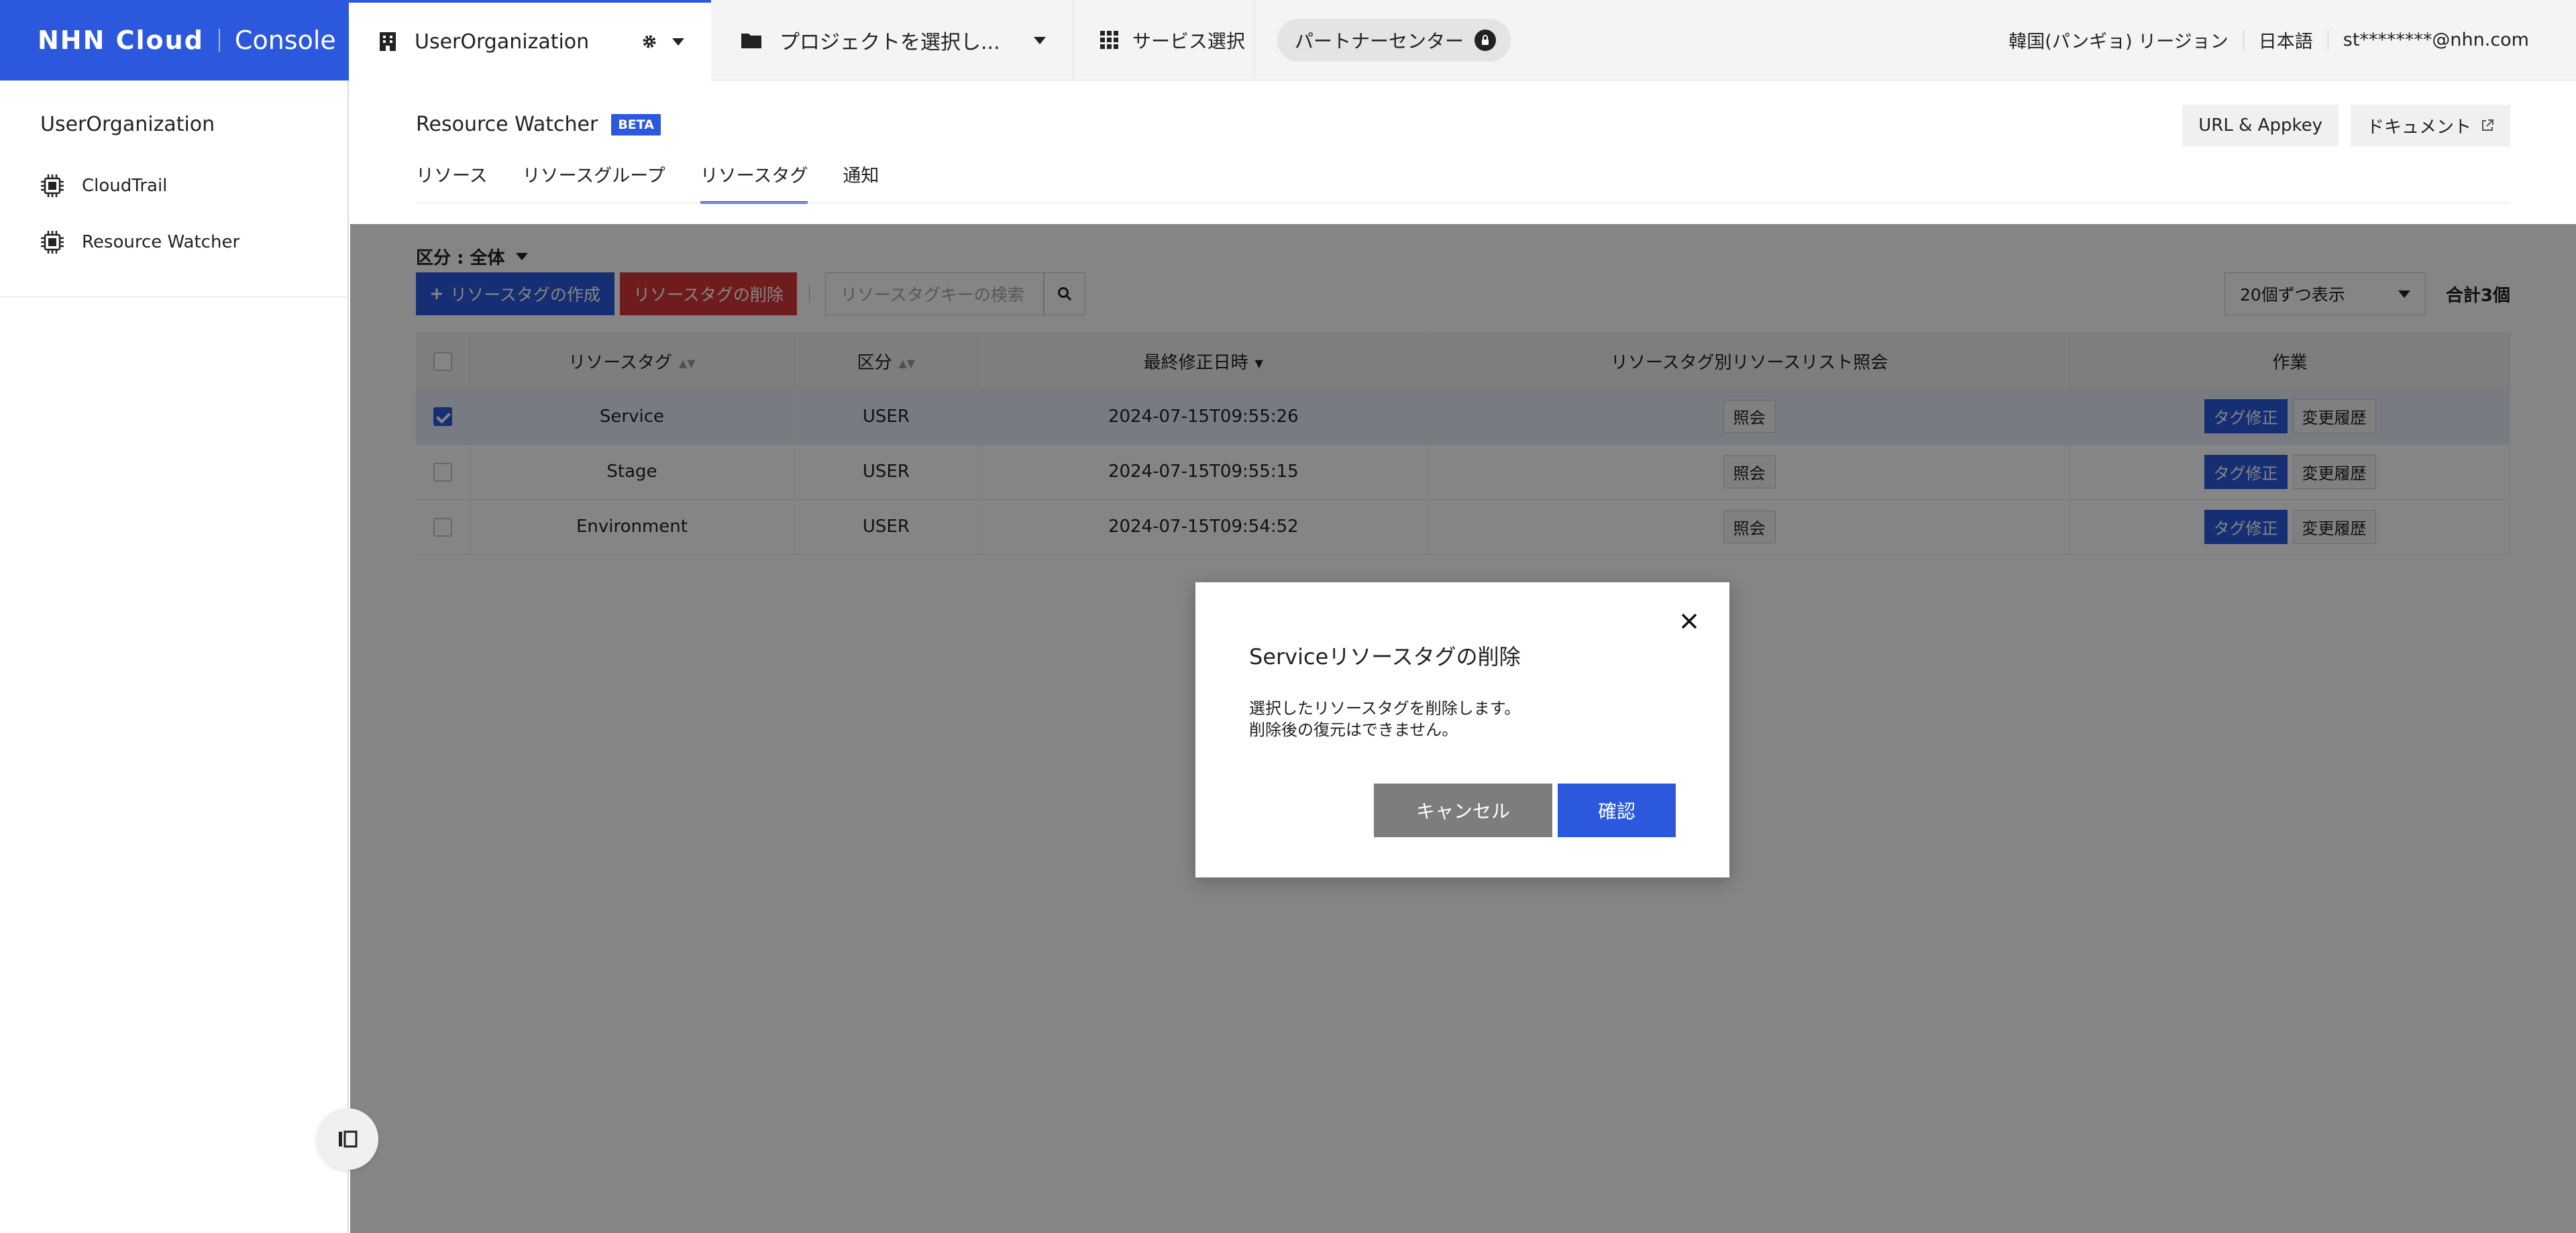 This screenshot has width=2576, height=1233. Describe the element at coordinates (127, 125) in the screenshot. I see `sidebar-title: UserOrganization` at that location.